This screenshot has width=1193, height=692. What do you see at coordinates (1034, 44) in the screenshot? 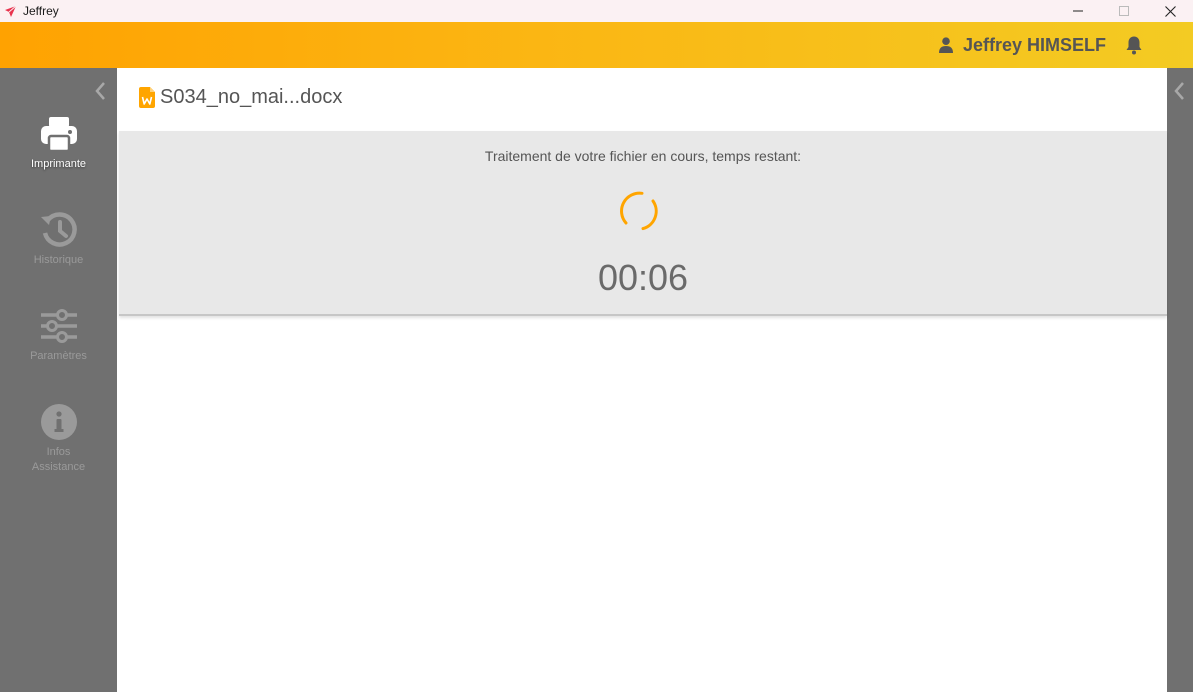
I see `user-name: Jeffrey HIMSELF` at bounding box center [1034, 44].